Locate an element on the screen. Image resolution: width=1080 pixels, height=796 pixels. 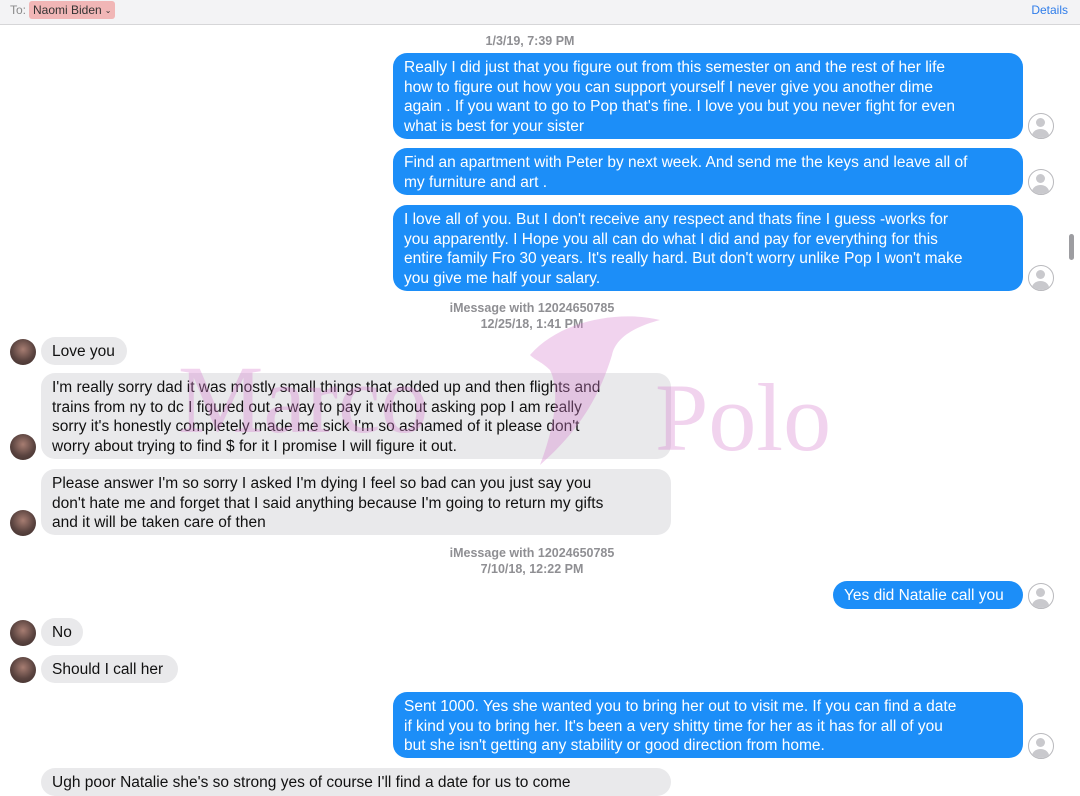
to-label: To: is located at coordinates (18, 10).